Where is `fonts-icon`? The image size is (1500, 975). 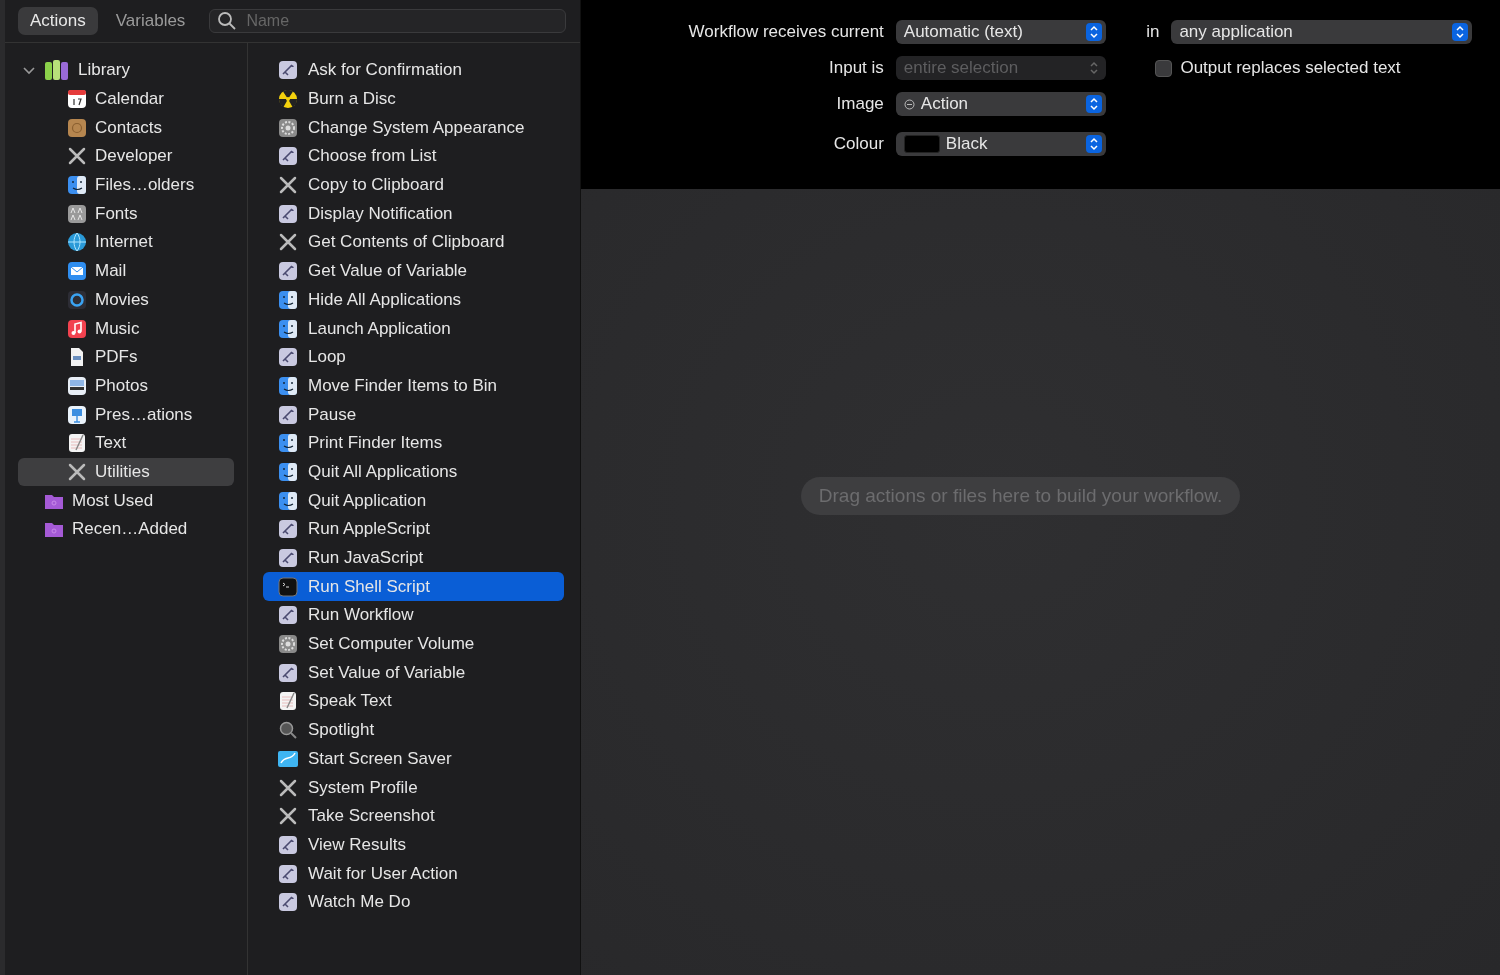
fonts-icon is located at coordinates (77, 213).